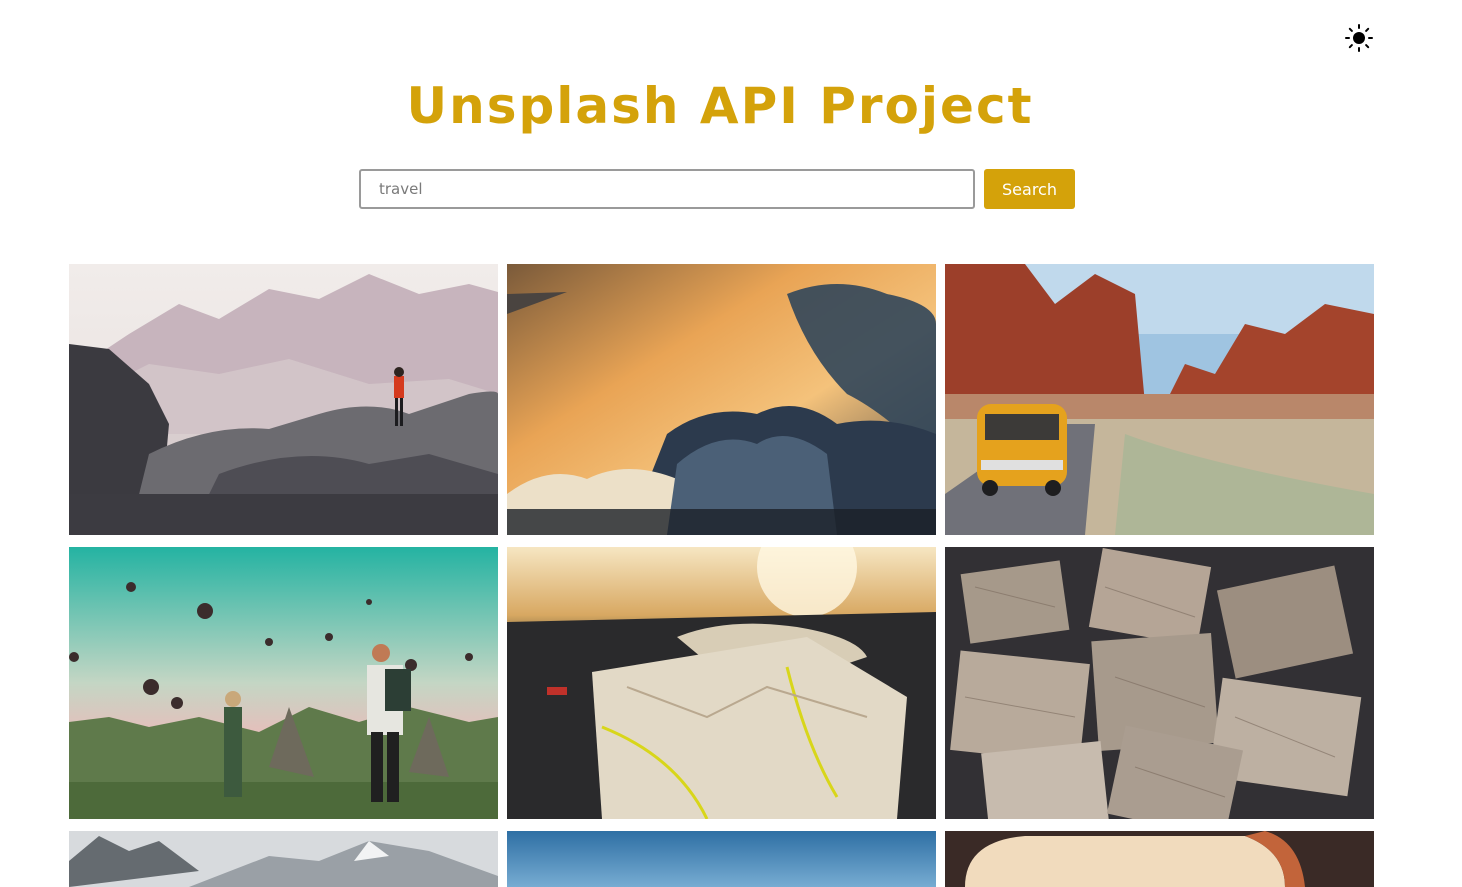  What do you see at coordinates (721, 399) in the screenshot?
I see `photo-clouds-from-plane` at bounding box center [721, 399].